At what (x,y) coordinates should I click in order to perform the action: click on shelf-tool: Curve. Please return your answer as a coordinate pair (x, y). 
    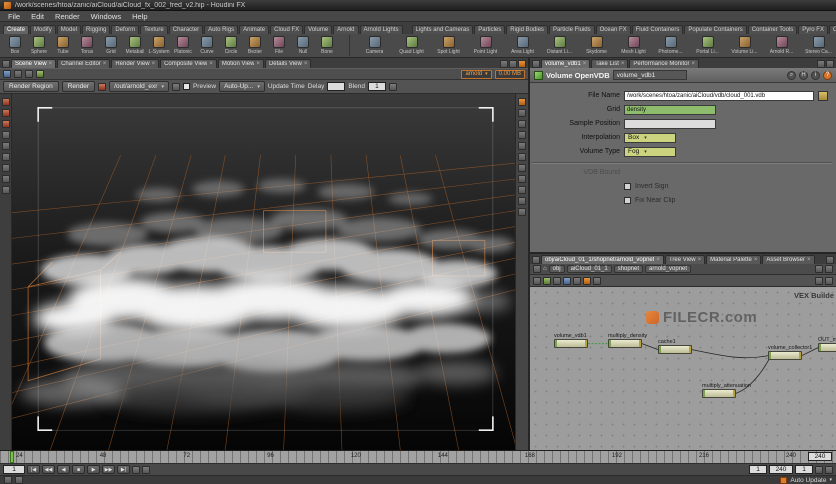
    Looking at the image, I should click on (207, 45).